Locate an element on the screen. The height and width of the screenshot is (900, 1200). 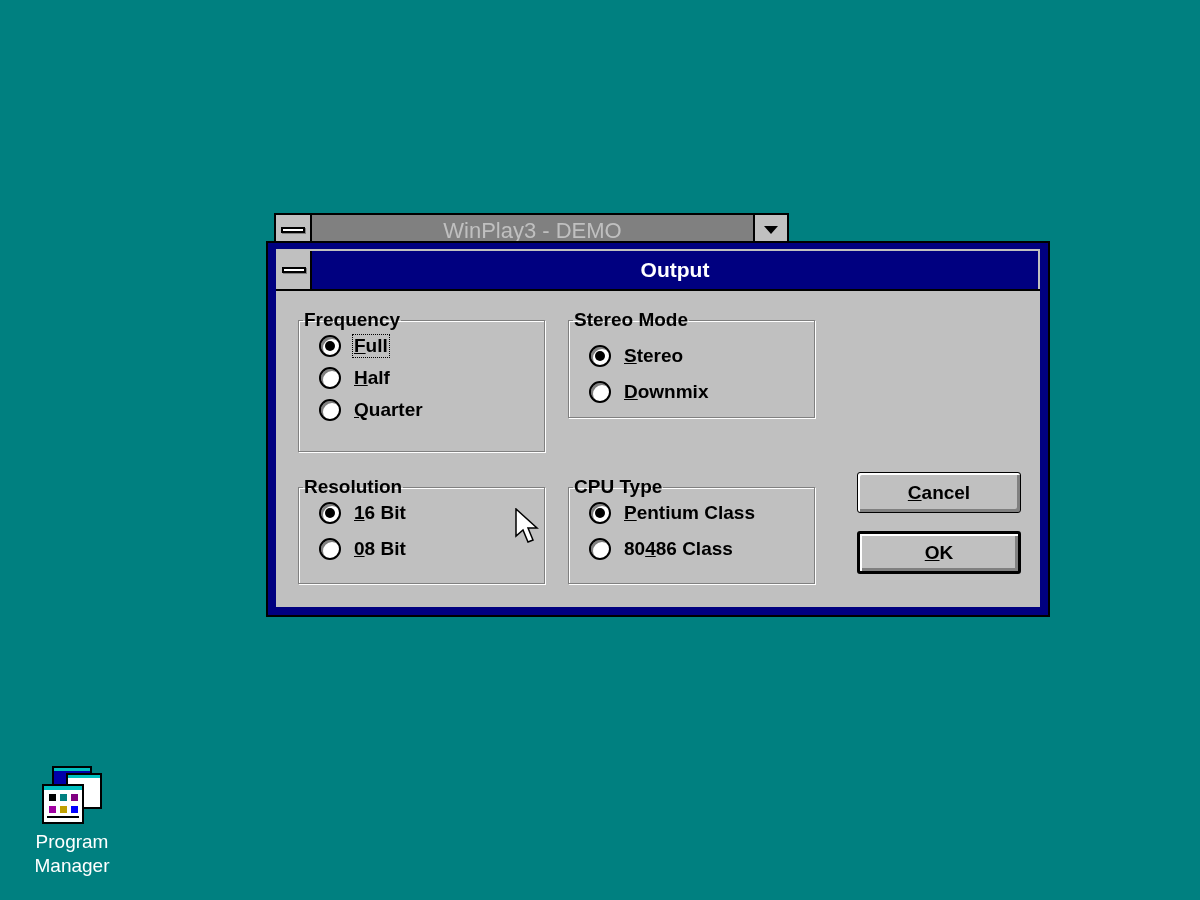
cancel-button: Cancel is located at coordinates (939, 492).